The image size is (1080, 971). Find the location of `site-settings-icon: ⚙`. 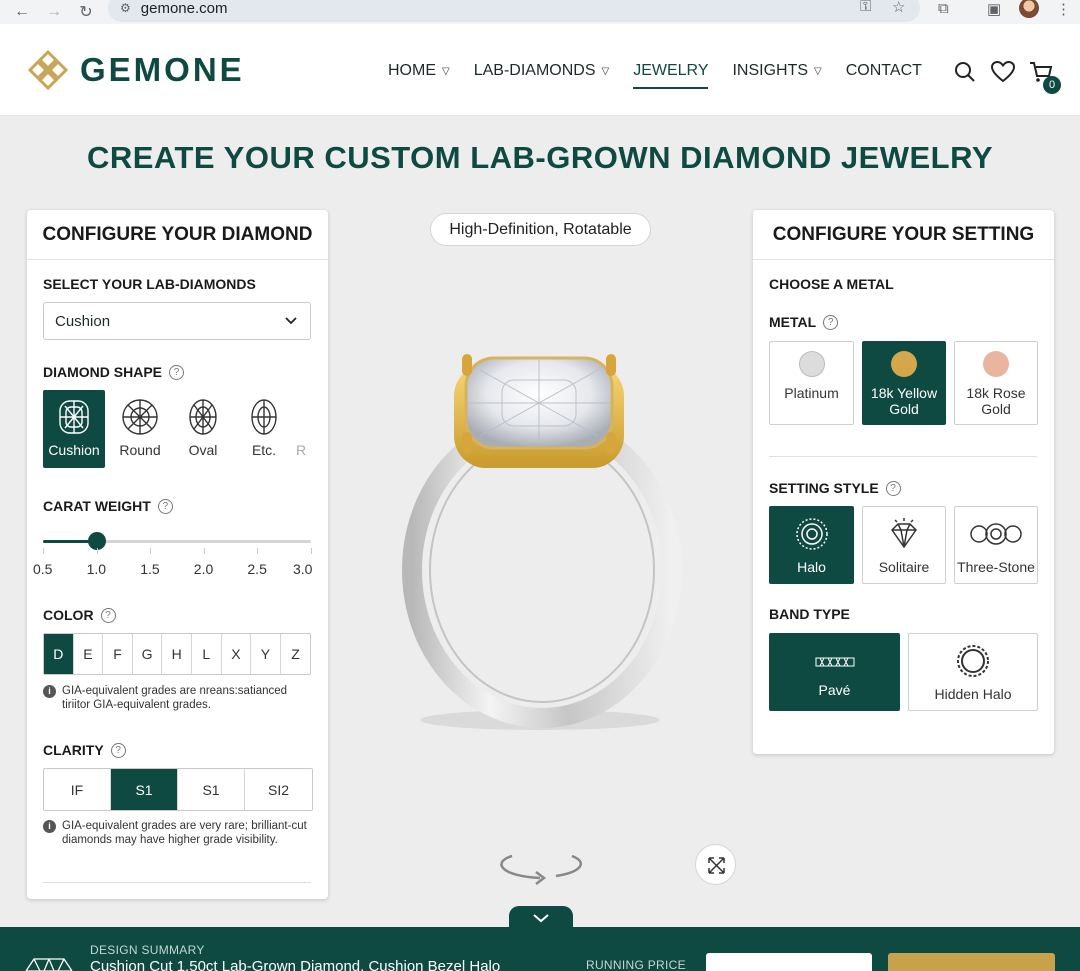

site-settings-icon: ⚙ is located at coordinates (125, 8).